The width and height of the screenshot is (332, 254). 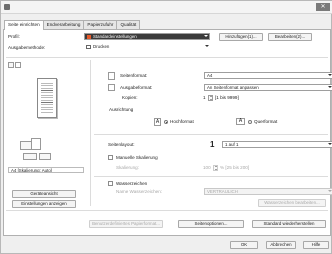 What do you see at coordinates (215, 168) in the screenshot?
I see `scaling-stepper` at bounding box center [215, 168].